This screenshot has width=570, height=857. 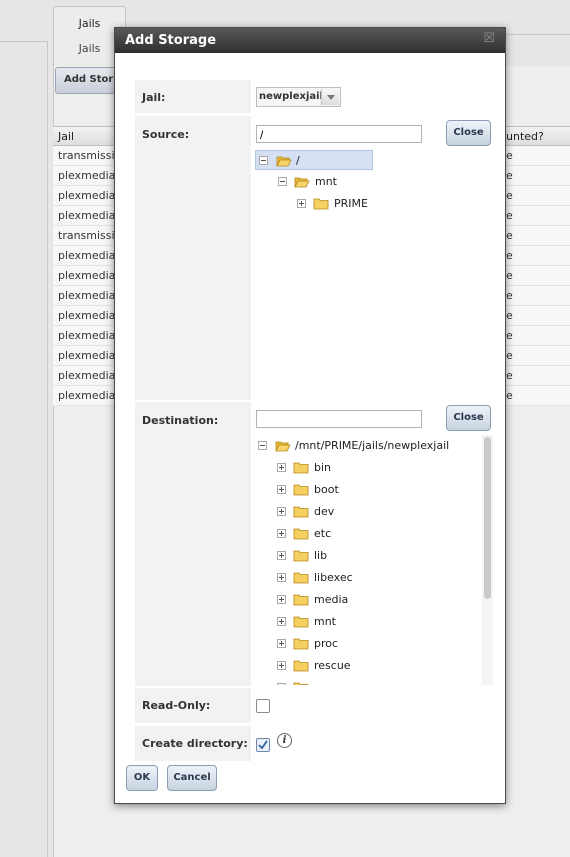 I want to click on readonly-checkbox, so click(x=263, y=706).